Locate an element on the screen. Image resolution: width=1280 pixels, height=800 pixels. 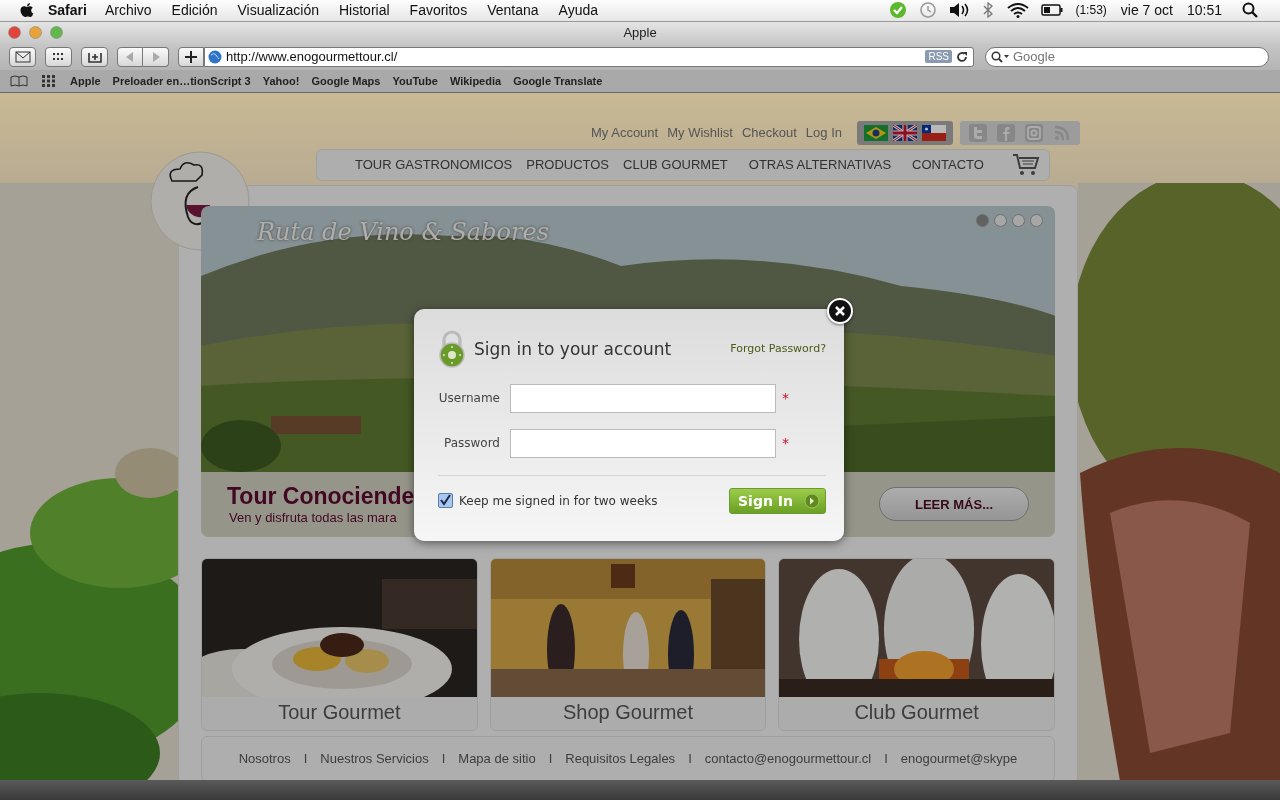
menu-item: Favoritos is located at coordinates (438, 10).